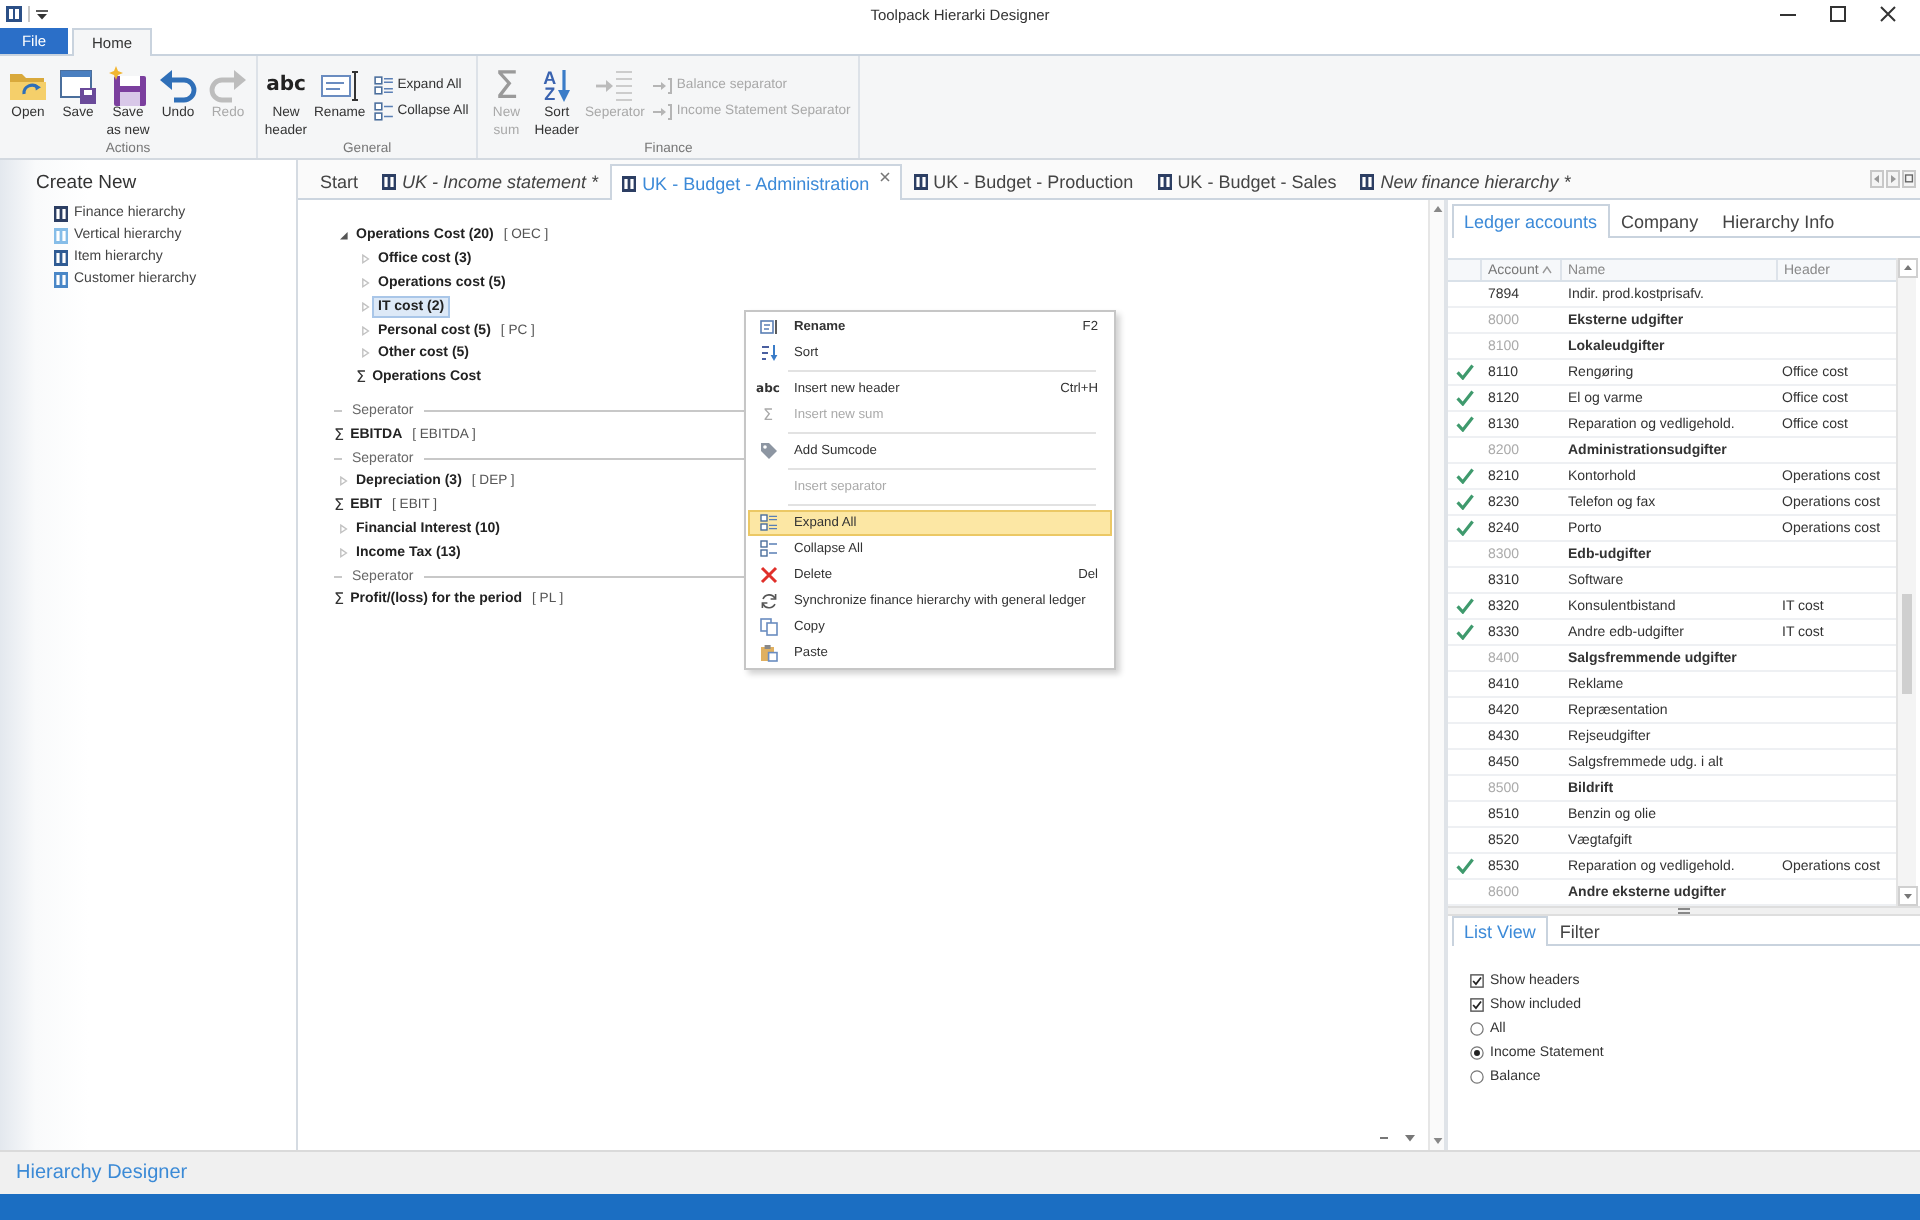  Describe the element at coordinates (768, 601) in the screenshot. I see `sync-icon` at that location.